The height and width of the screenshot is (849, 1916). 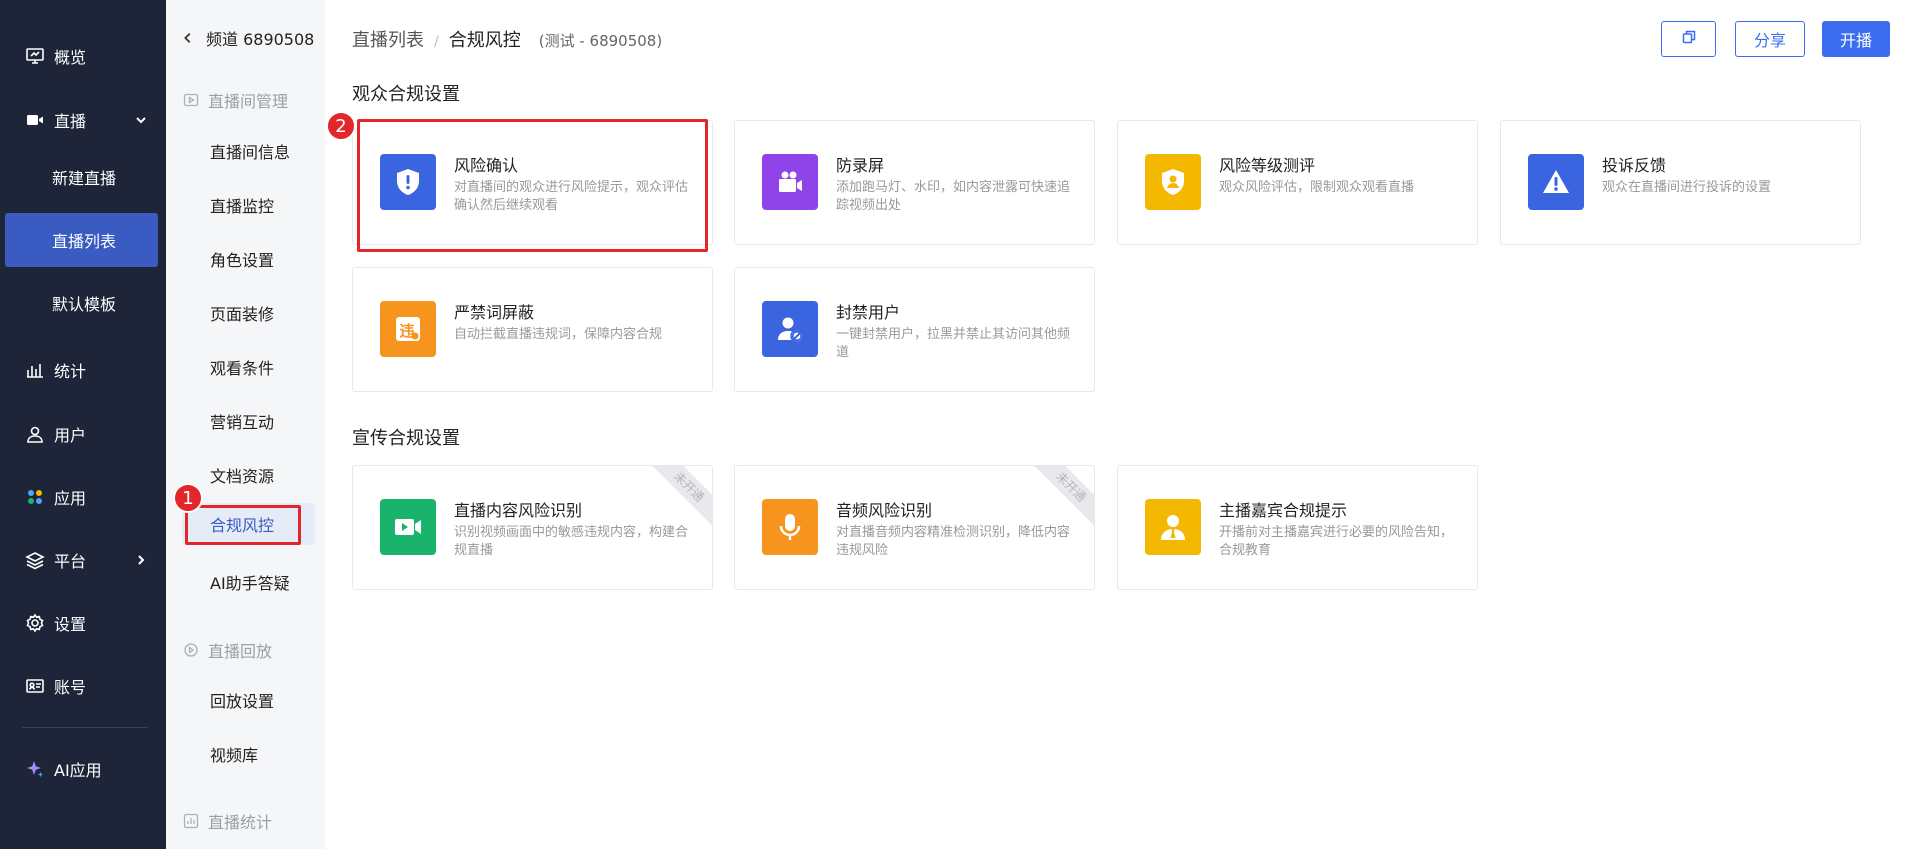 What do you see at coordinates (341, 126) in the screenshot?
I see `step-badge-2: 2` at bounding box center [341, 126].